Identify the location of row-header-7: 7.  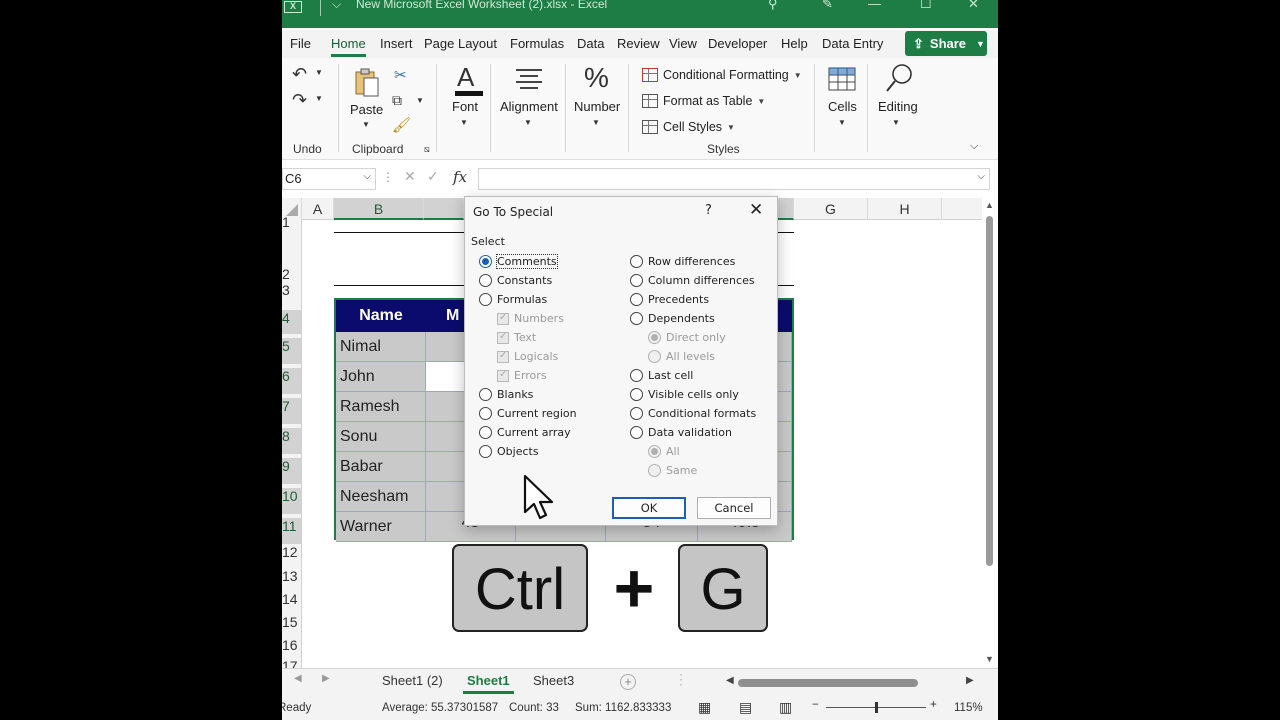
(292, 411).